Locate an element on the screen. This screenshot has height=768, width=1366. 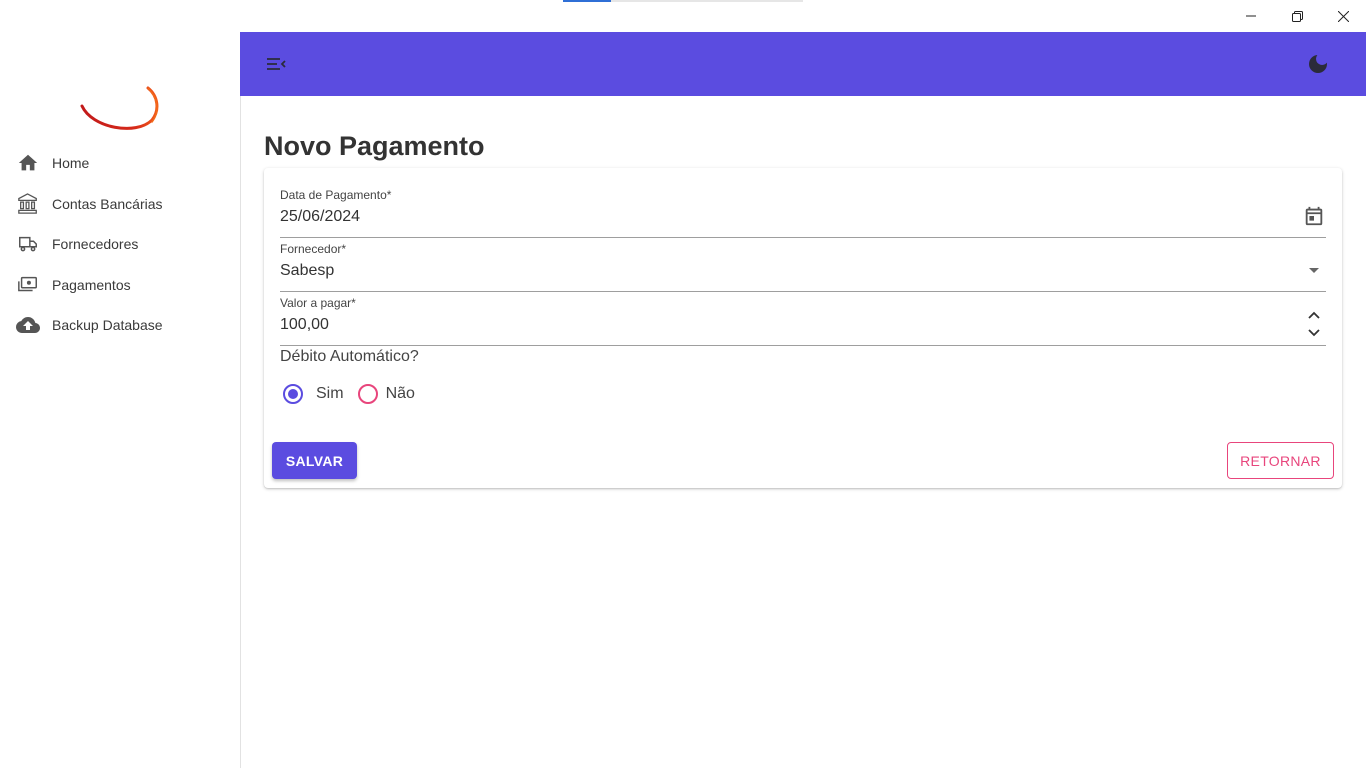
supplier-label: Fornecedor* is located at coordinates (313, 249).